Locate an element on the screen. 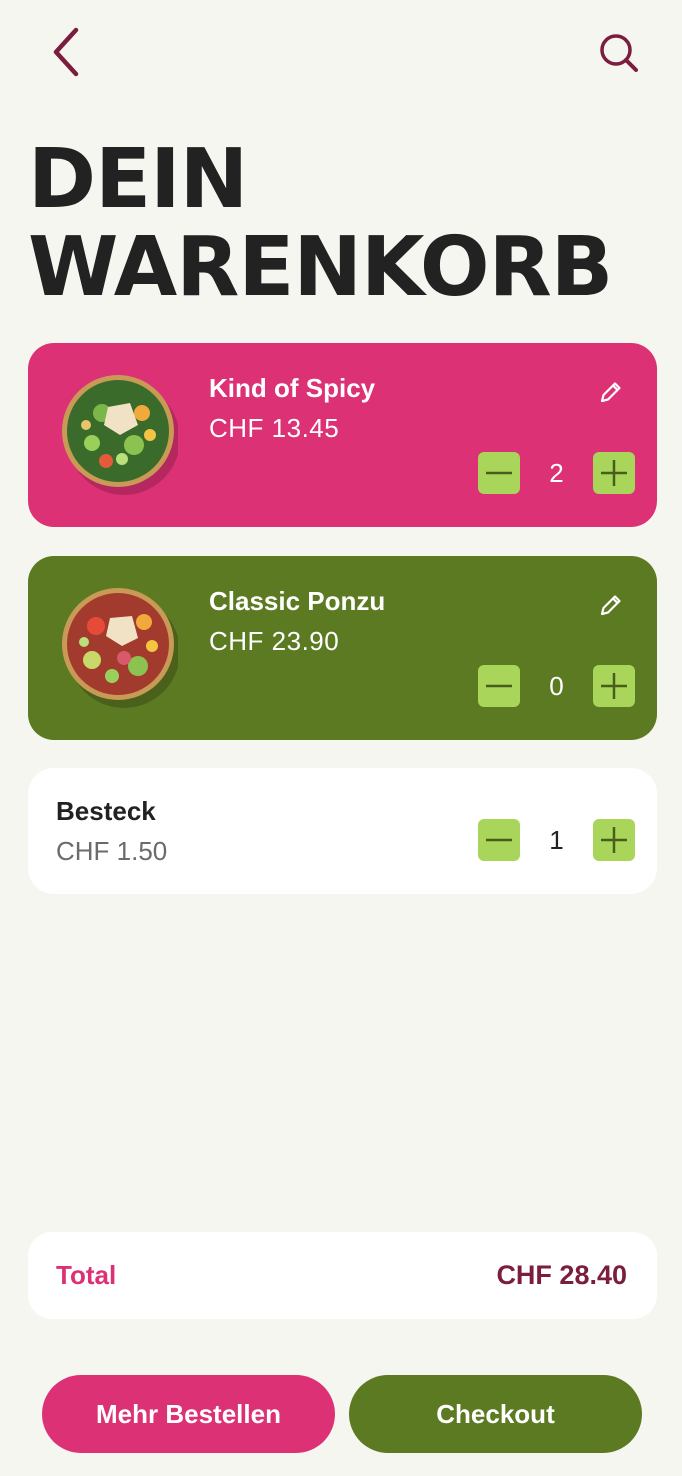  item-price: CHF 13.45 is located at coordinates (274, 428).